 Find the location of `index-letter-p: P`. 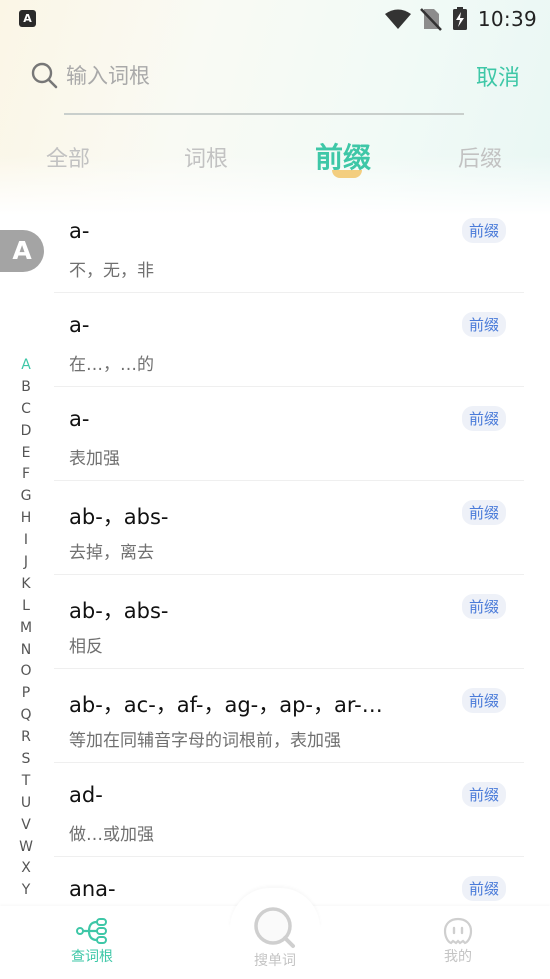

index-letter-p: P is located at coordinates (26, 694).